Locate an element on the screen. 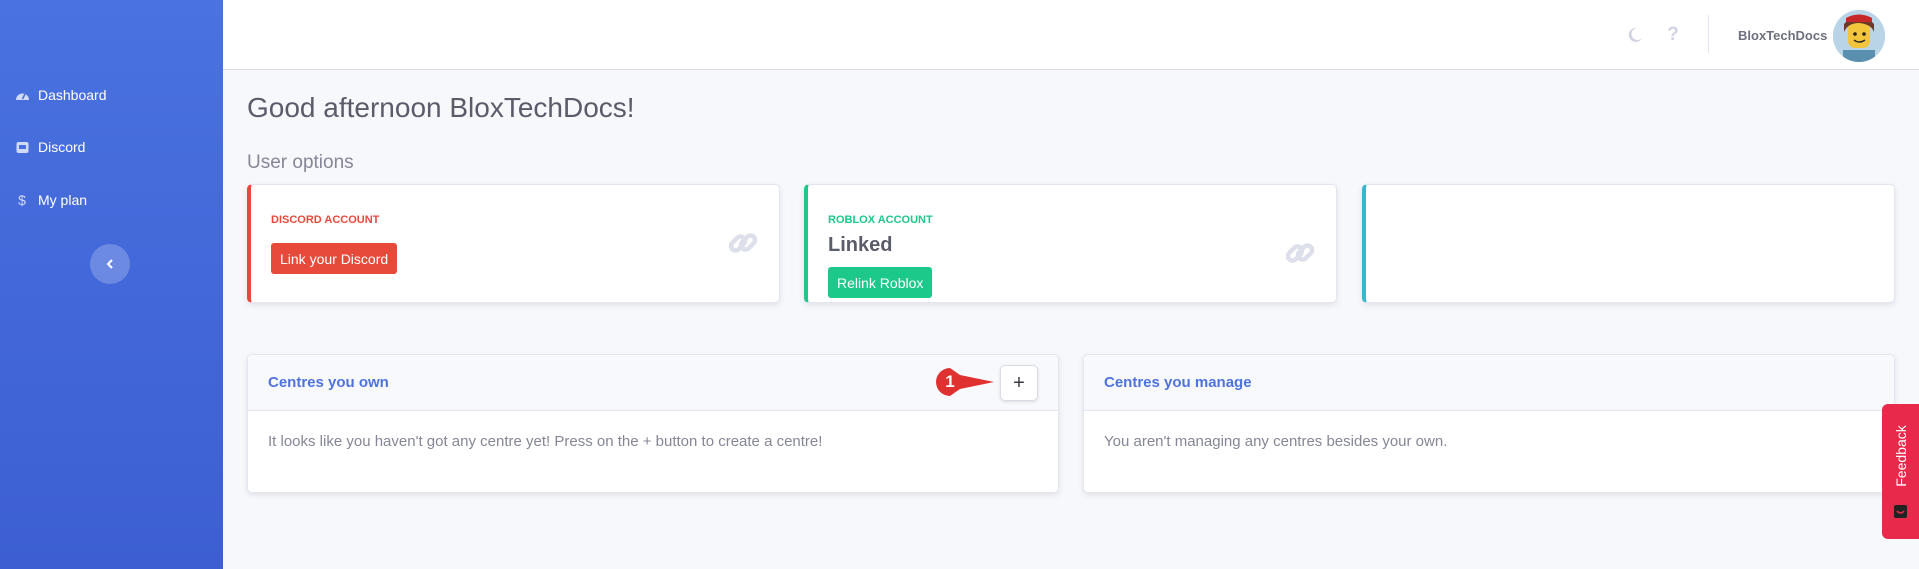 The width and height of the screenshot is (1919, 569). sidebar-item-my-plan: $ My plan is located at coordinates (50, 200).